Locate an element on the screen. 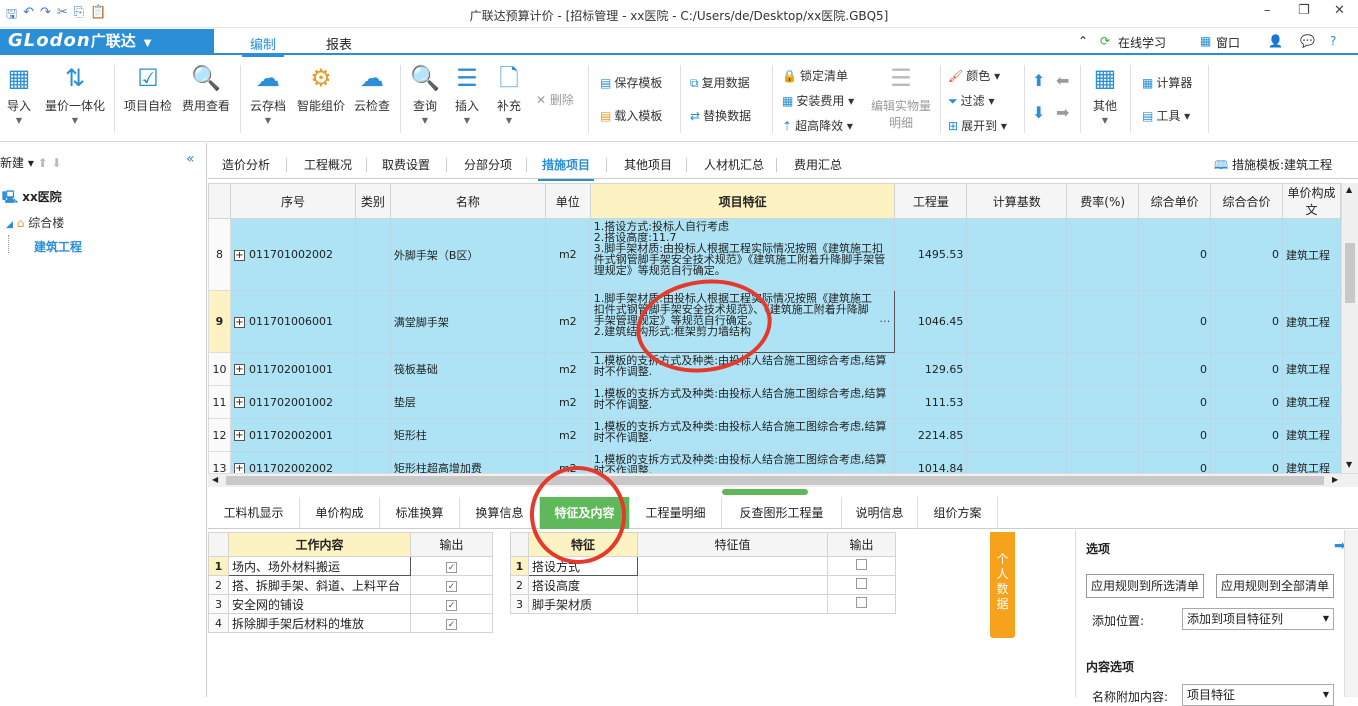 This screenshot has width=1358, height=706. grid-header-seq: 序号 is located at coordinates (292, 201).